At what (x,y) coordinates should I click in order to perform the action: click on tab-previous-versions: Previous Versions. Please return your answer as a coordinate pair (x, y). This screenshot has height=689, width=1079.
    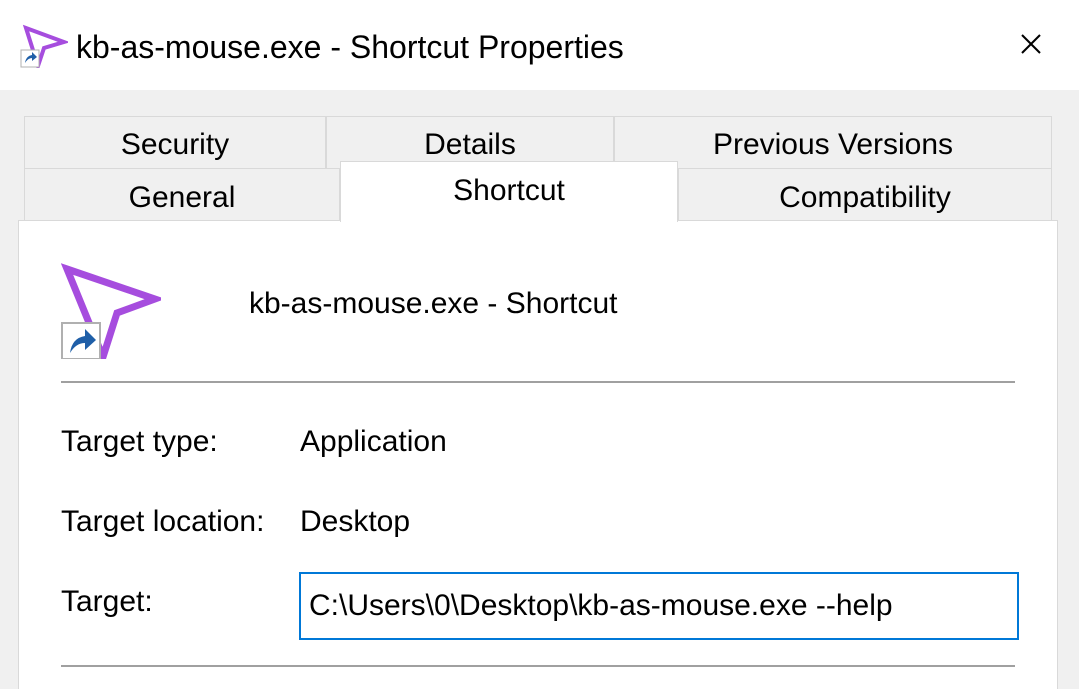
    Looking at the image, I should click on (833, 142).